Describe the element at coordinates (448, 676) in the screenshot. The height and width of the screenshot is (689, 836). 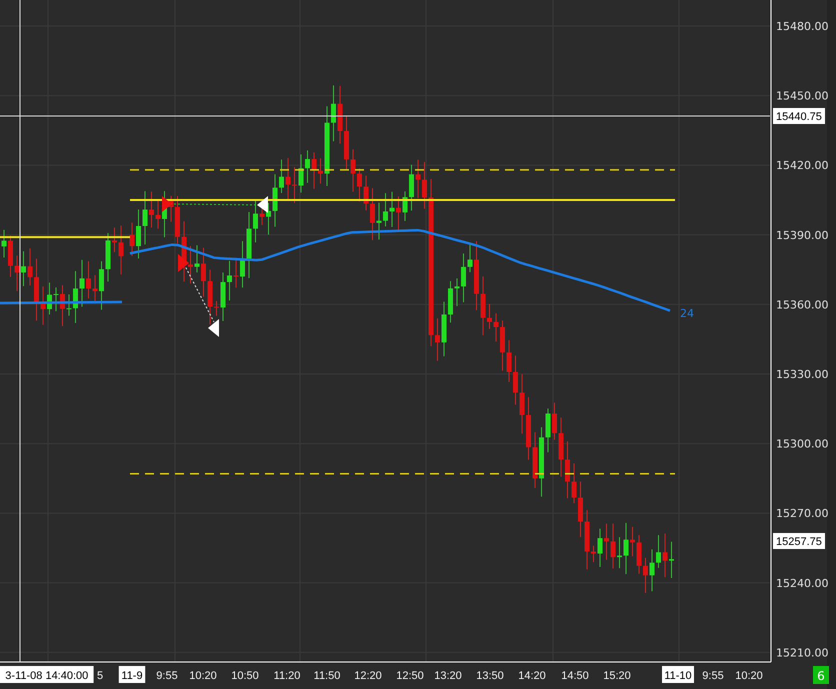
I see `time-label: 13:20` at that location.